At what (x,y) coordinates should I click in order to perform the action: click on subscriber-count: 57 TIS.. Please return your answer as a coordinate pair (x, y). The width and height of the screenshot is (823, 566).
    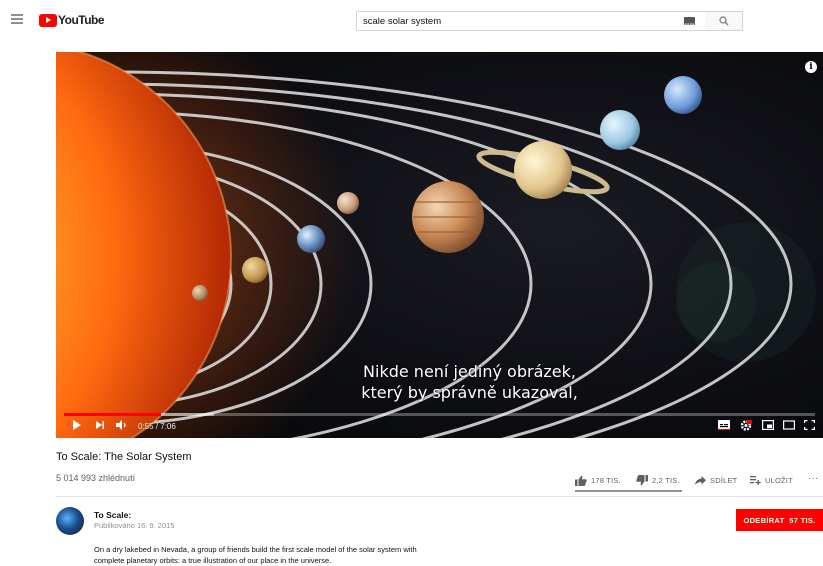
    Looking at the image, I should click on (802, 520).